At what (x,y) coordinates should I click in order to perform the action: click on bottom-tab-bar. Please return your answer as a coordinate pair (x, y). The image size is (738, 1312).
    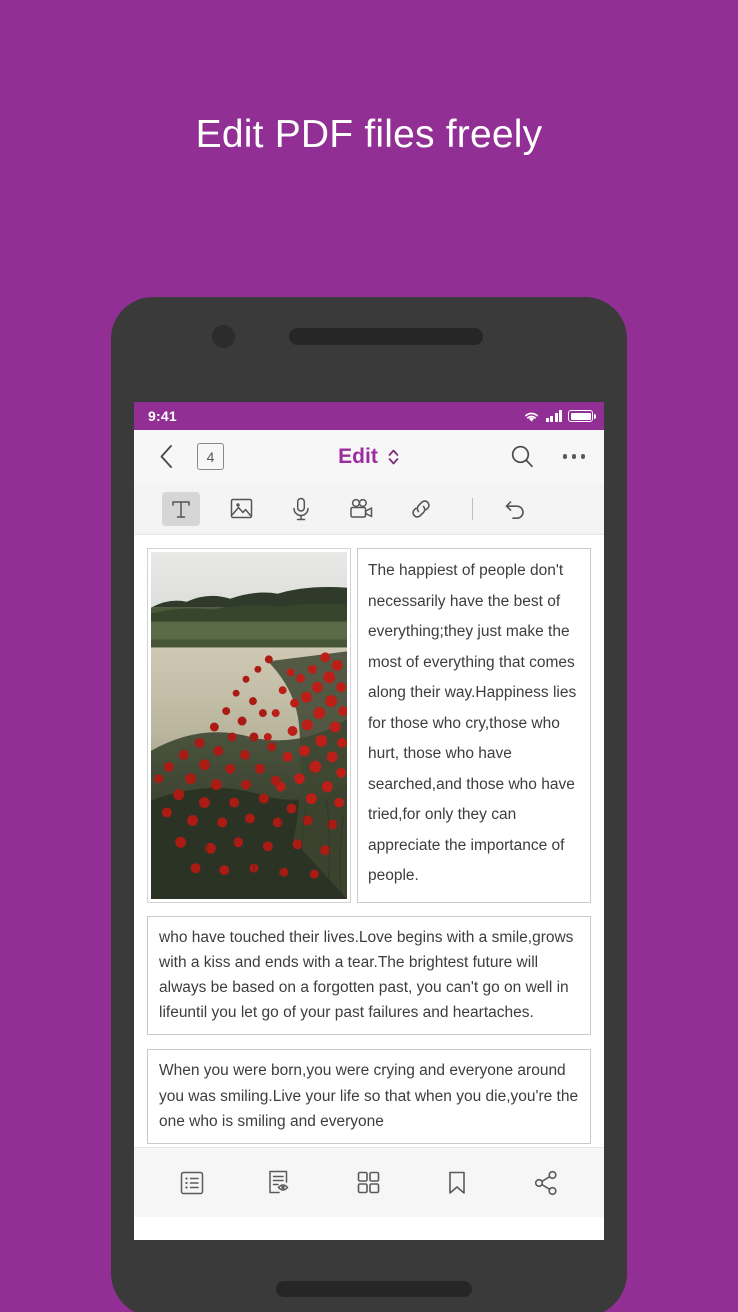
    Looking at the image, I should click on (369, 1182).